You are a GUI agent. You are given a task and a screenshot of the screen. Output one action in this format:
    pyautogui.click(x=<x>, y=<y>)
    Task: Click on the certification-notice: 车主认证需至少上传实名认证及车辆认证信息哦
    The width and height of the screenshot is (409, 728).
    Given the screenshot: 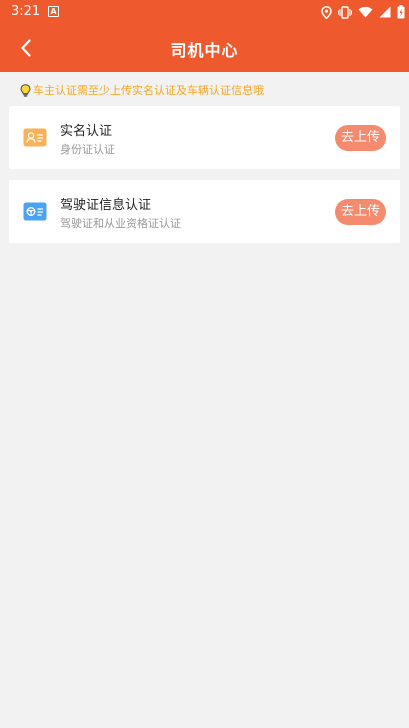 What is the action you would take?
    pyautogui.click(x=142, y=90)
    